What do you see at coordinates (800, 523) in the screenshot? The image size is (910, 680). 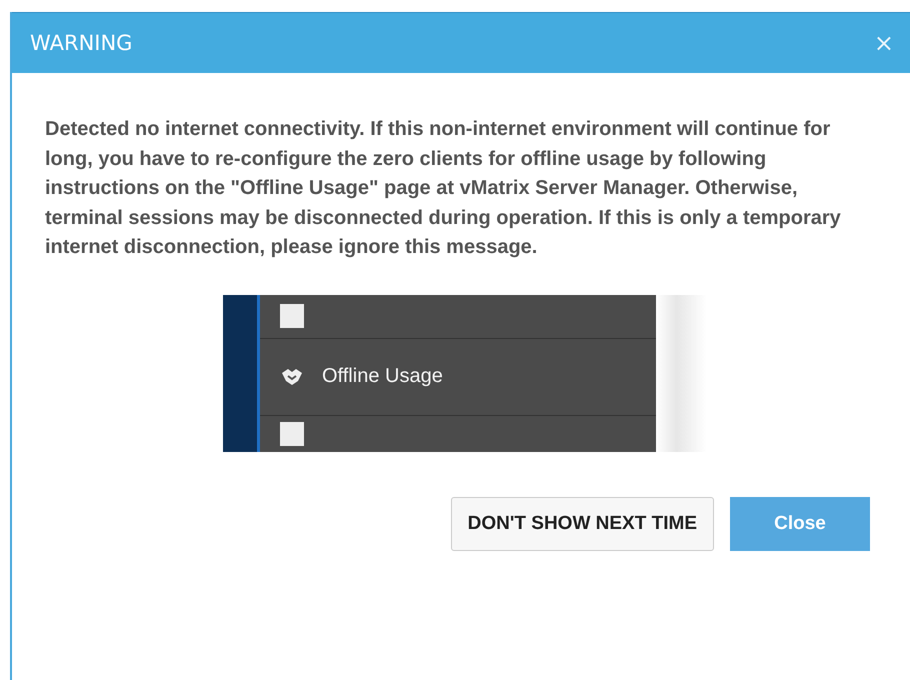 I see `dialog-button: Close` at bounding box center [800, 523].